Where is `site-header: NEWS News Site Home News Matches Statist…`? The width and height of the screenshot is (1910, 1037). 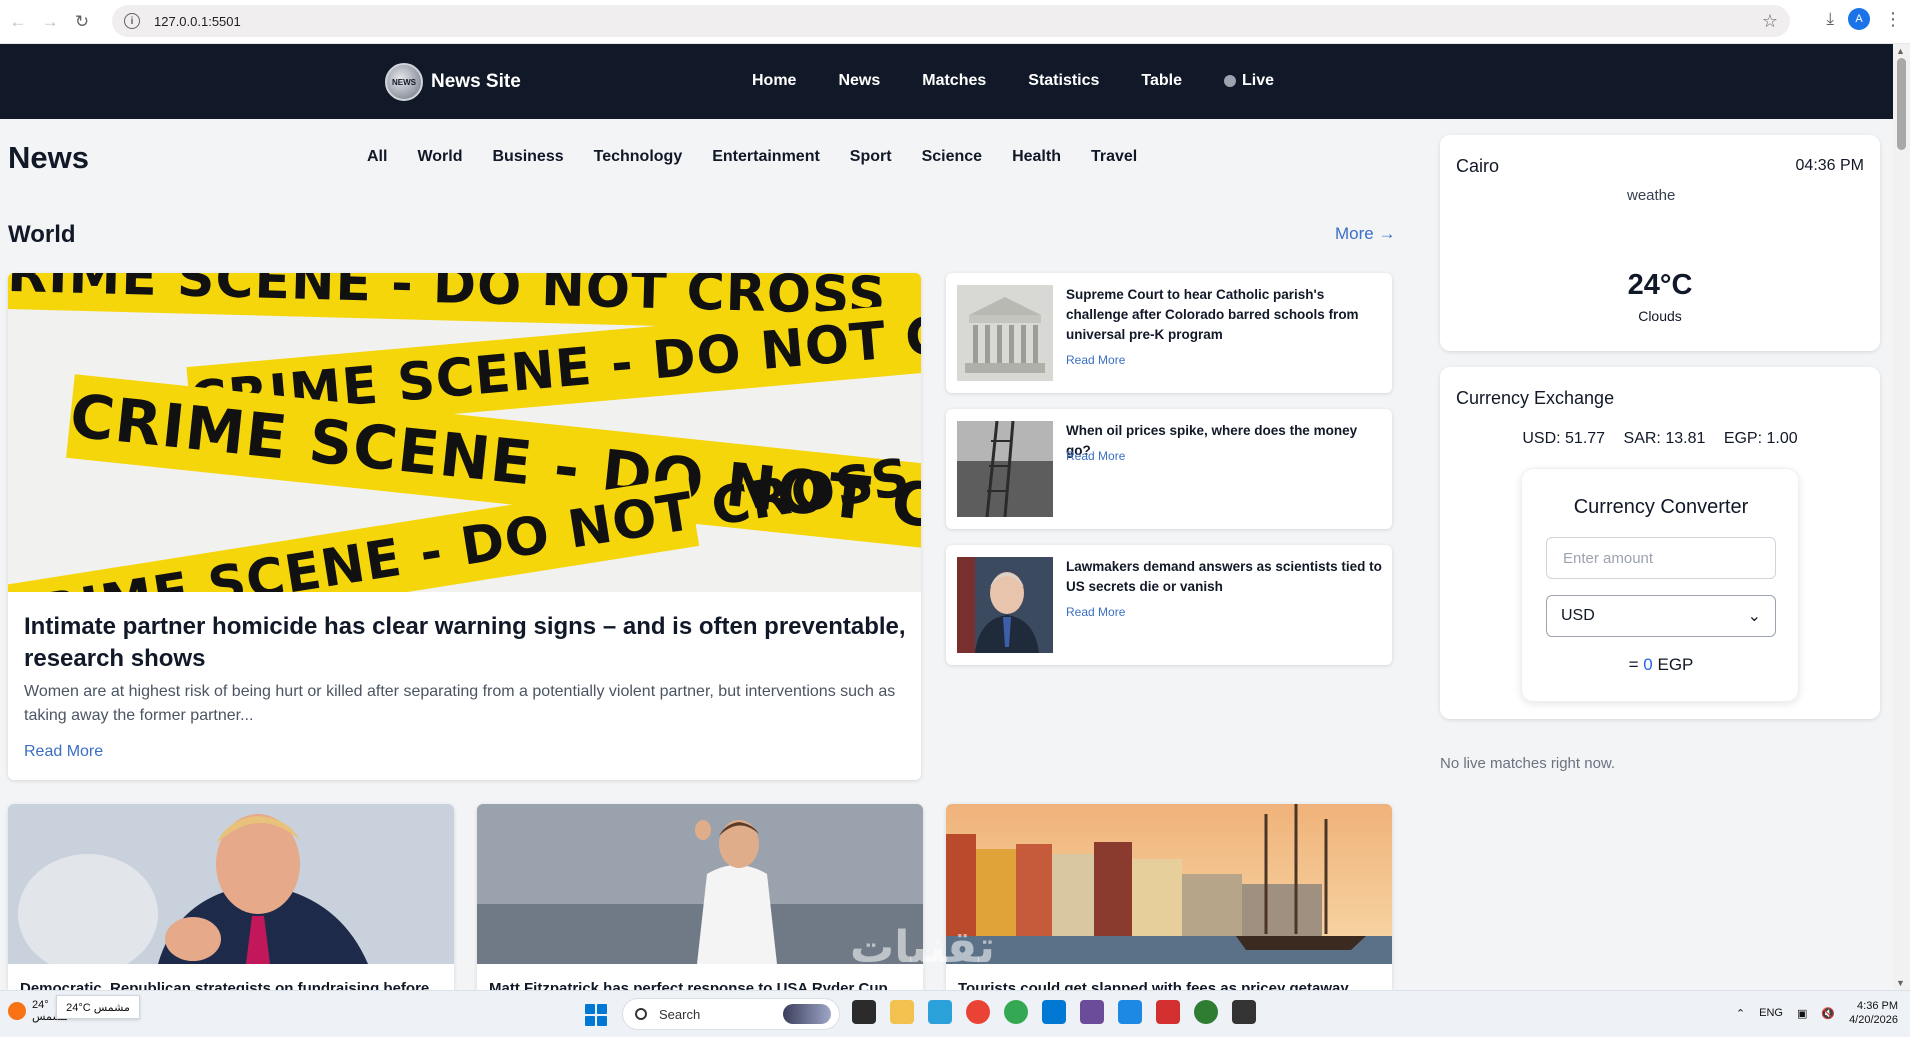 site-header: NEWS News Site Home News Matches Statist… is located at coordinates (946, 81).